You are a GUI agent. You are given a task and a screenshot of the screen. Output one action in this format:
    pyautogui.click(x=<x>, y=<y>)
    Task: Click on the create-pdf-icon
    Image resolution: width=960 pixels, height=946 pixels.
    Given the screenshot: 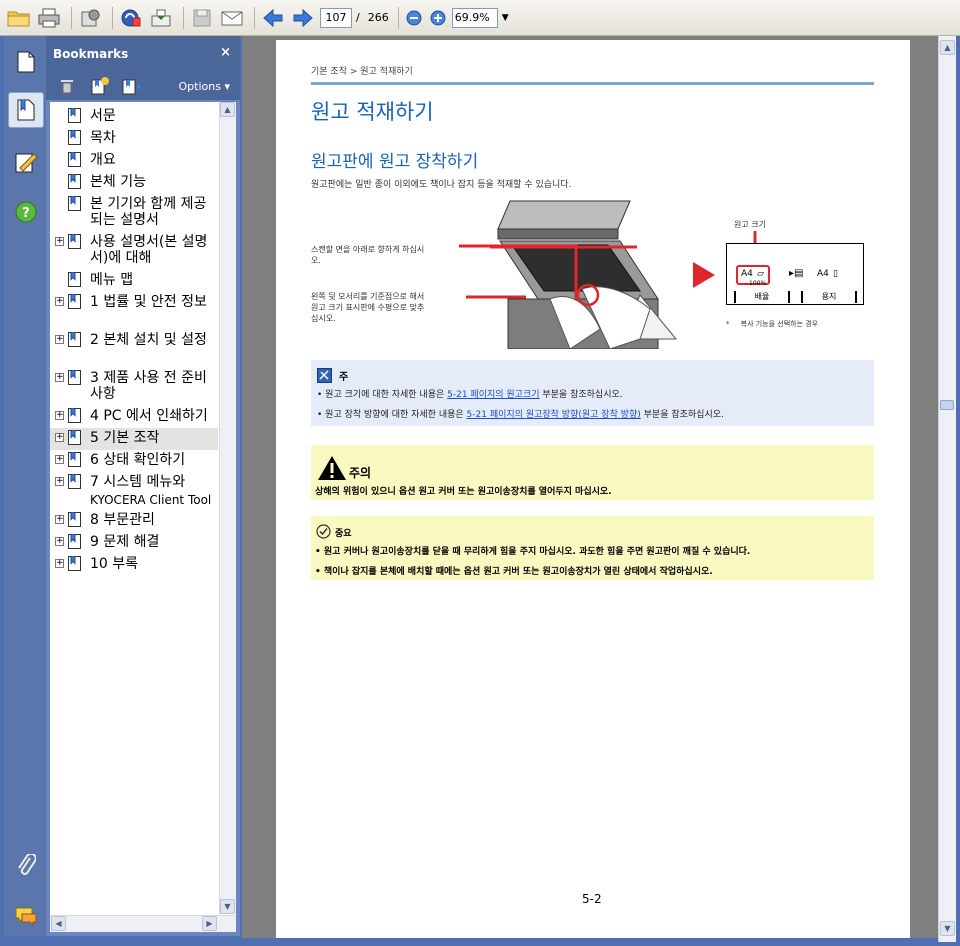 What is the action you would take?
    pyautogui.click(x=131, y=18)
    